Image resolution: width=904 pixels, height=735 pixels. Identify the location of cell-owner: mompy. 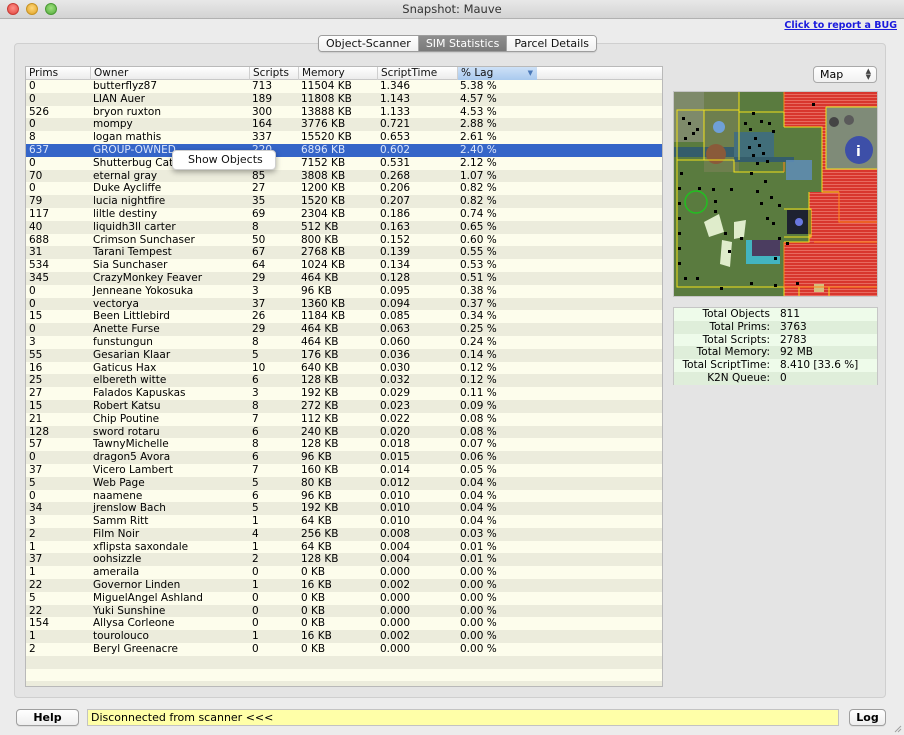
(113, 124).